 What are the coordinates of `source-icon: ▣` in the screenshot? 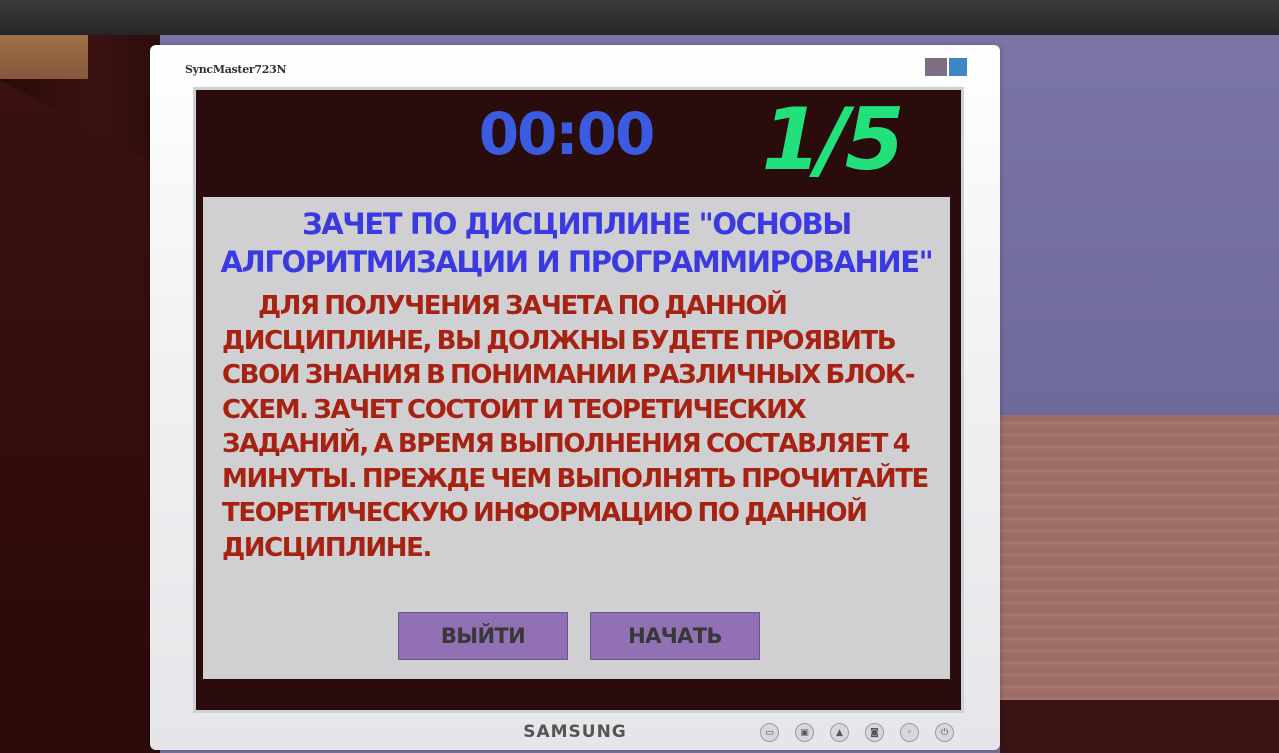 It's located at (804, 732).